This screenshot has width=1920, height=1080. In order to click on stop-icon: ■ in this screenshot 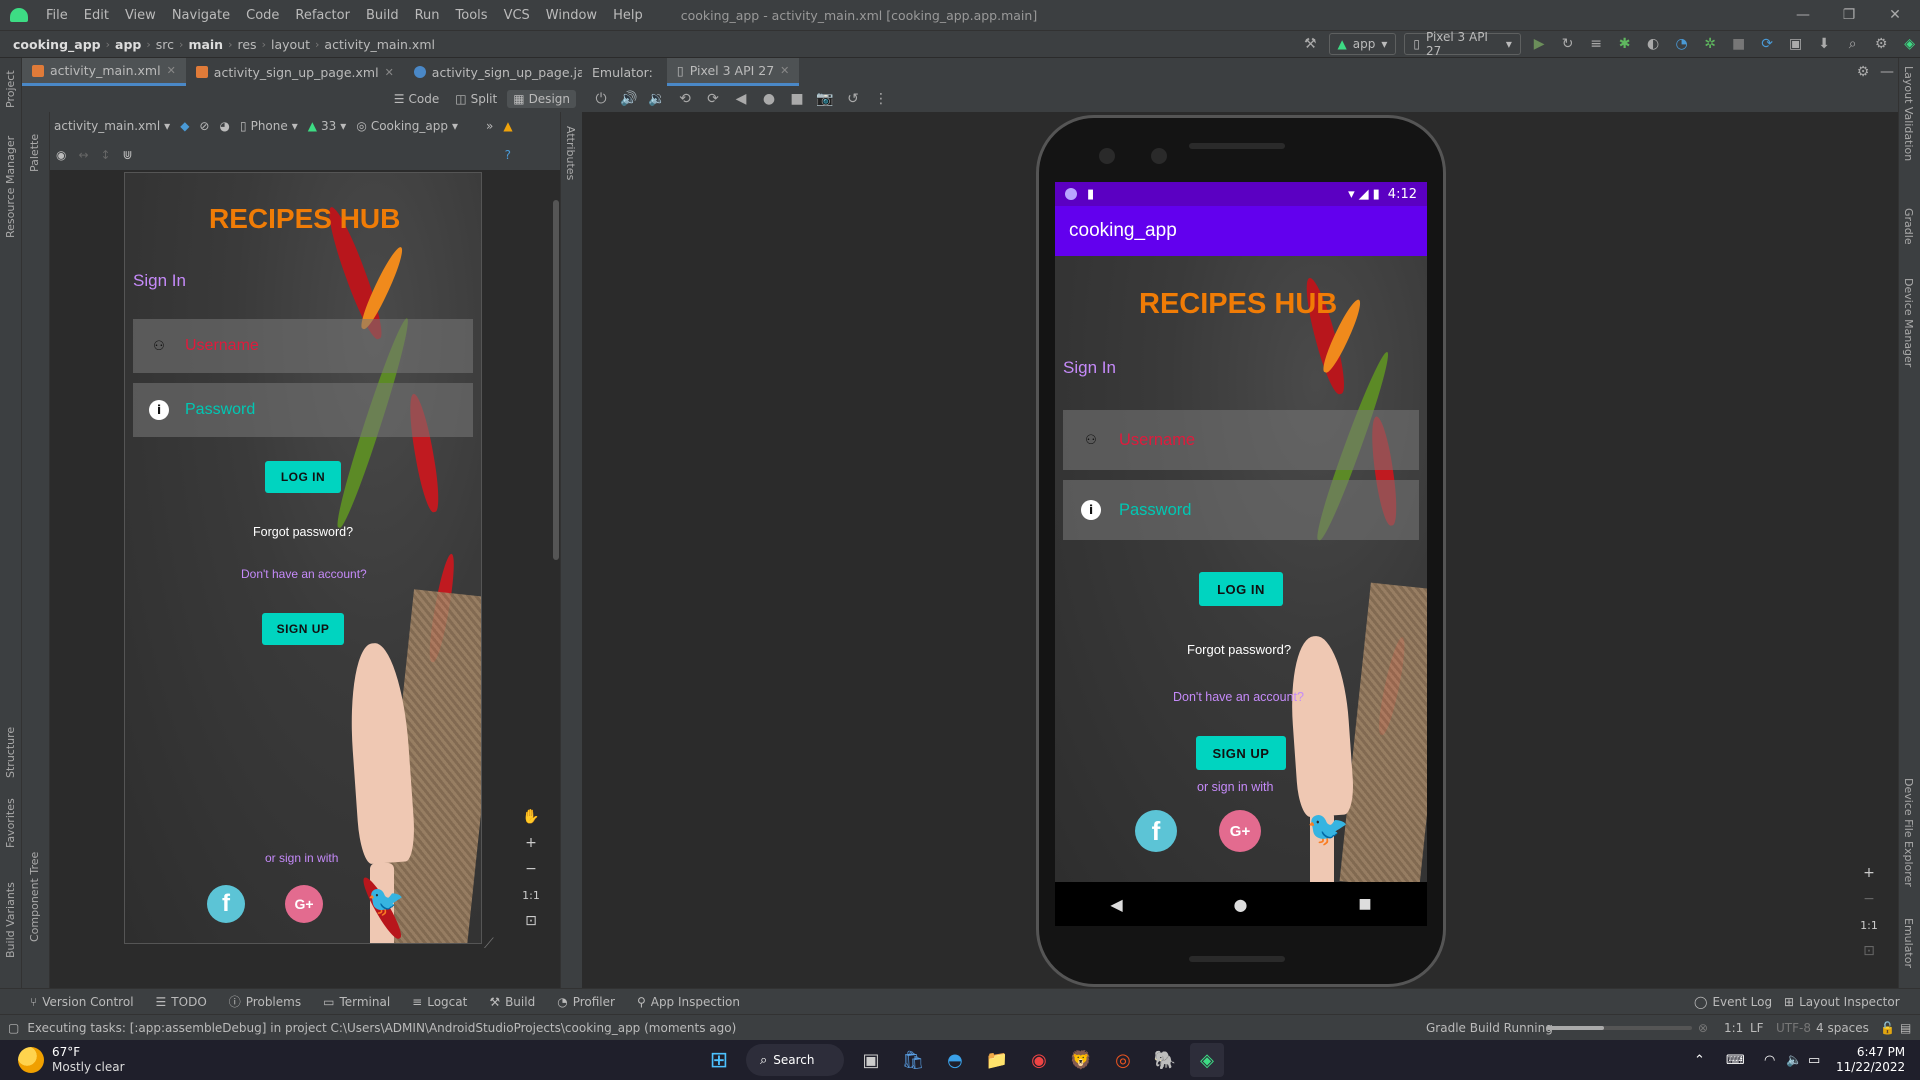, I will do `click(1738, 44)`.